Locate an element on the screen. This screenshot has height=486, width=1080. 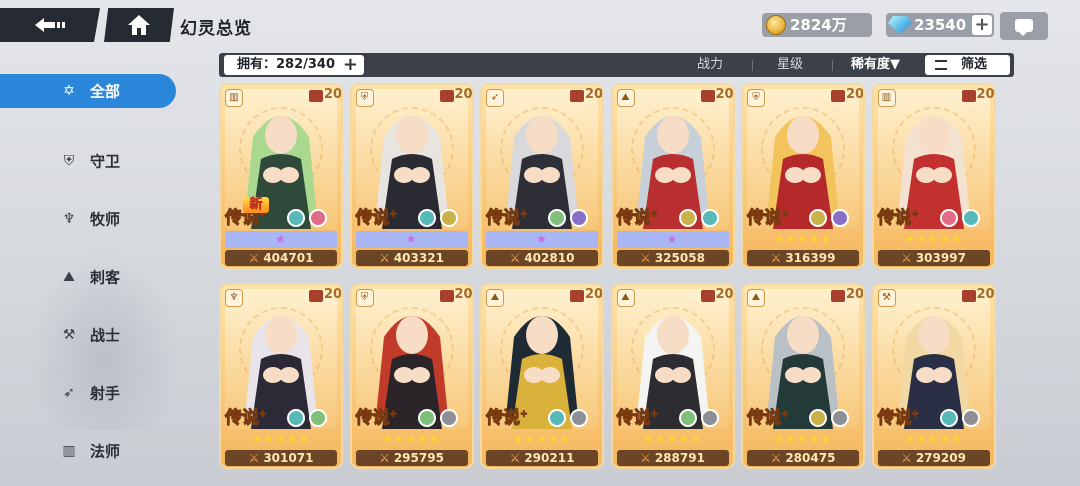
hero-card: ⛰ 20 传说+ ★★★★★ ⚔ 280475 is located at coordinates (803, 376).